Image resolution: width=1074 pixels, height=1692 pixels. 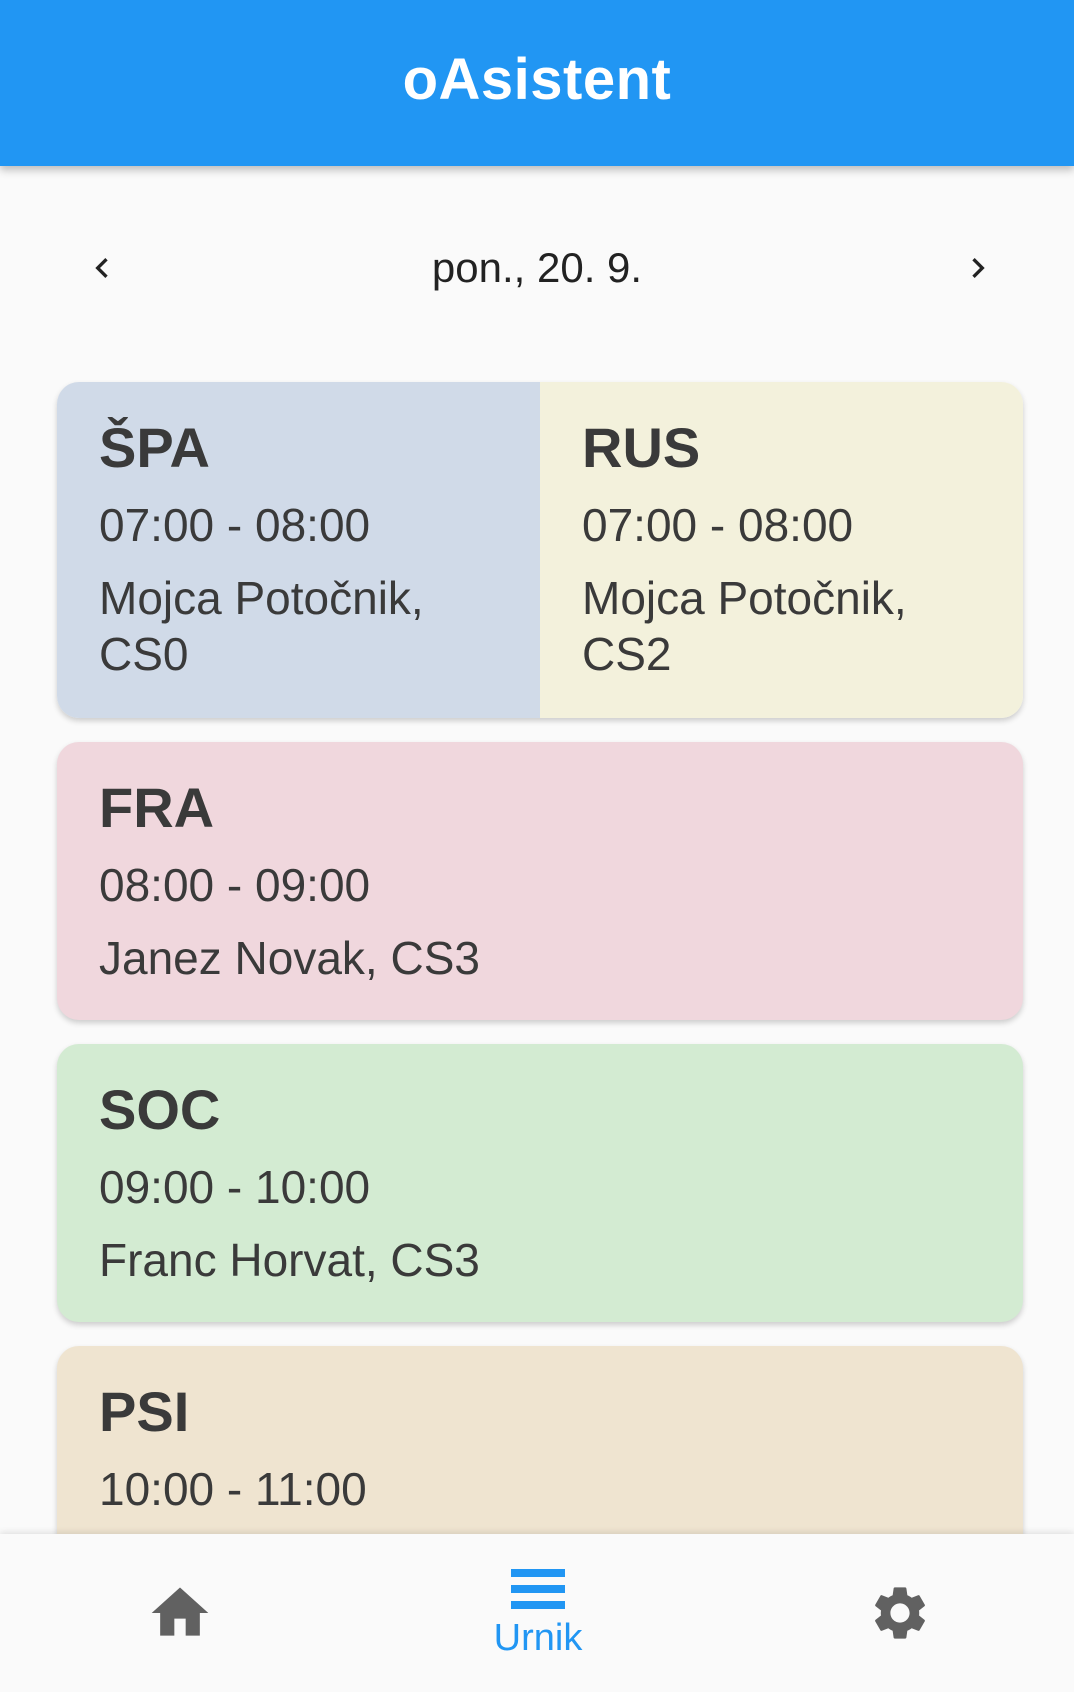 I want to click on bottom-navigation: Urnik, so click(x=537, y=1613).